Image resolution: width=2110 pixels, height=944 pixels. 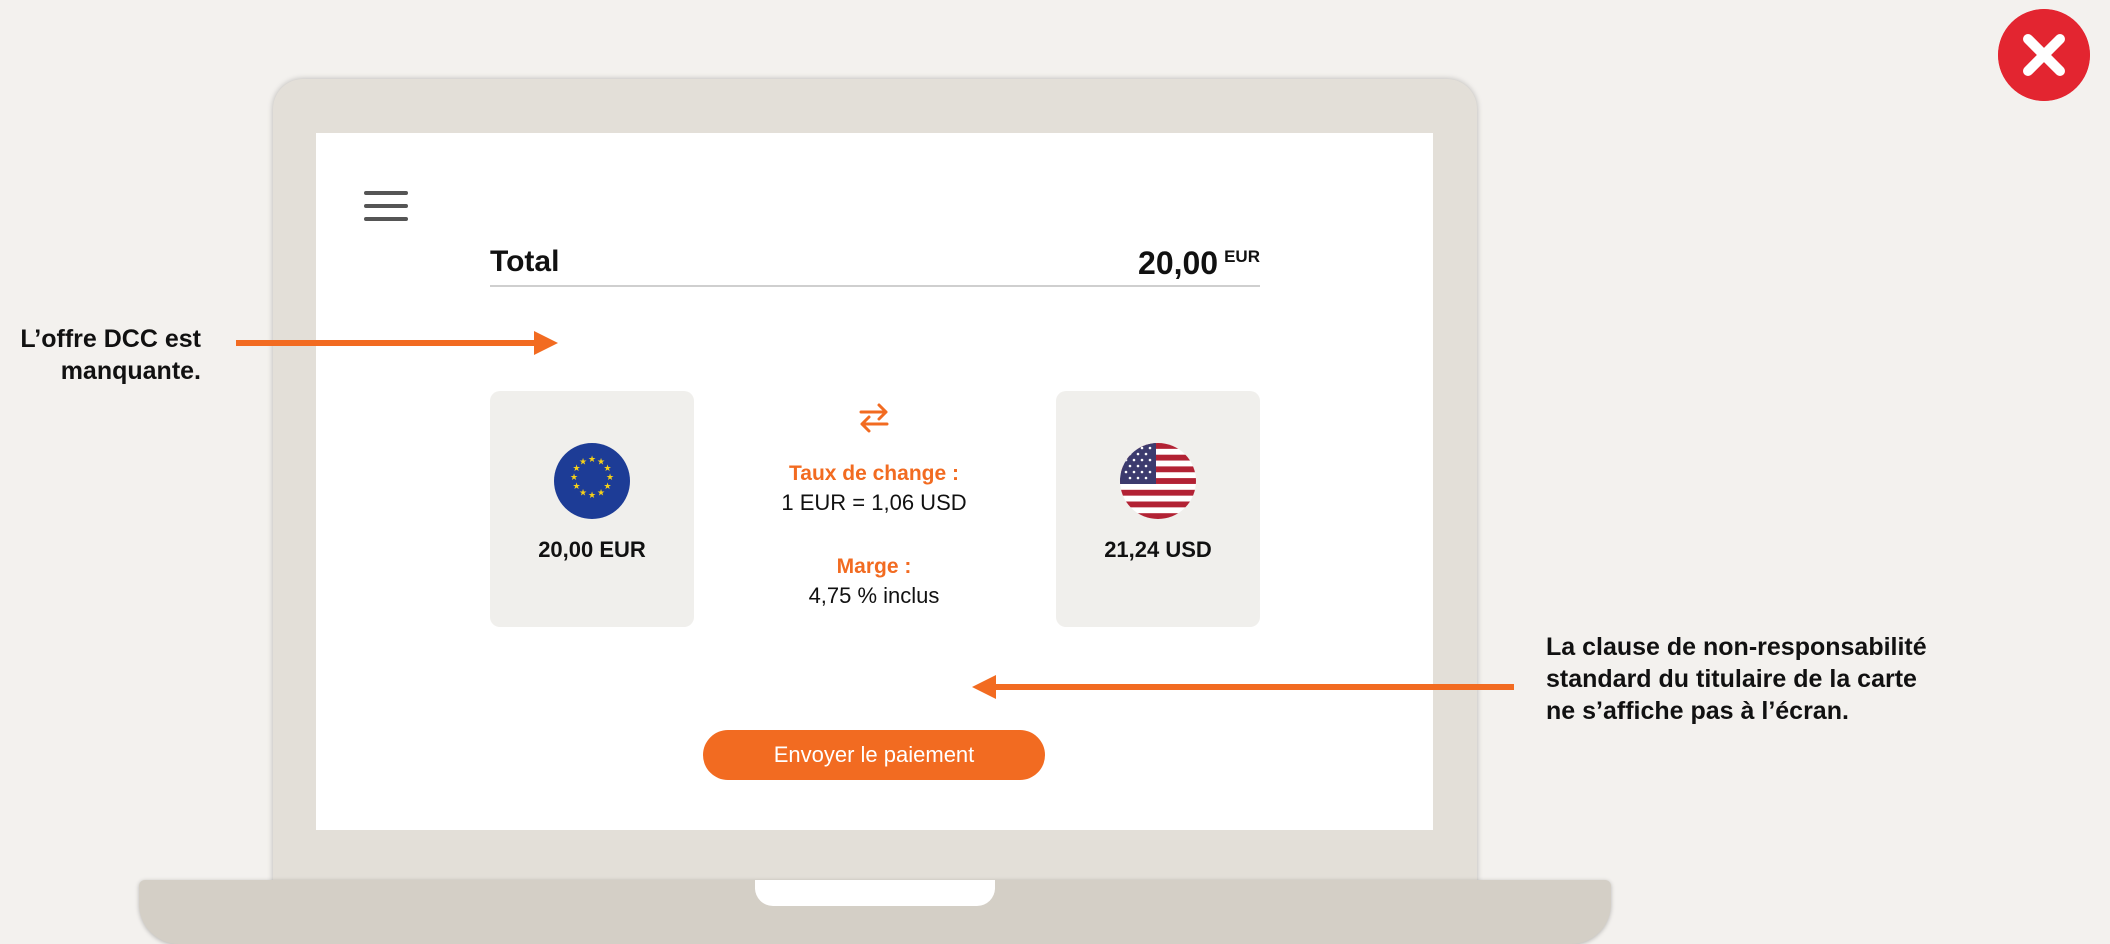 I want to click on margin-value: 4,75 % inclus, so click(x=874, y=595).